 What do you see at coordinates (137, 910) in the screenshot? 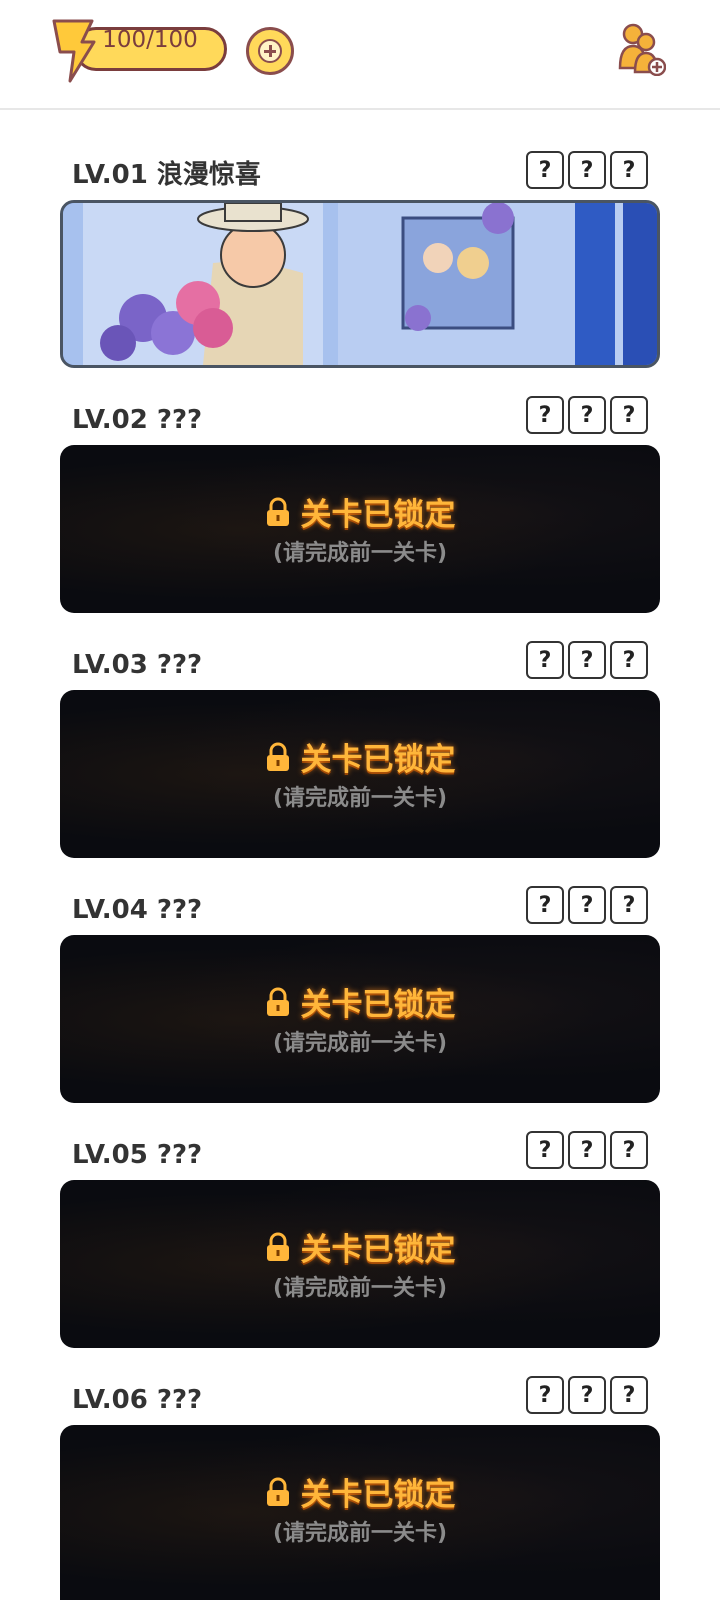
I see `level-title: LV.04 ???` at bounding box center [137, 910].